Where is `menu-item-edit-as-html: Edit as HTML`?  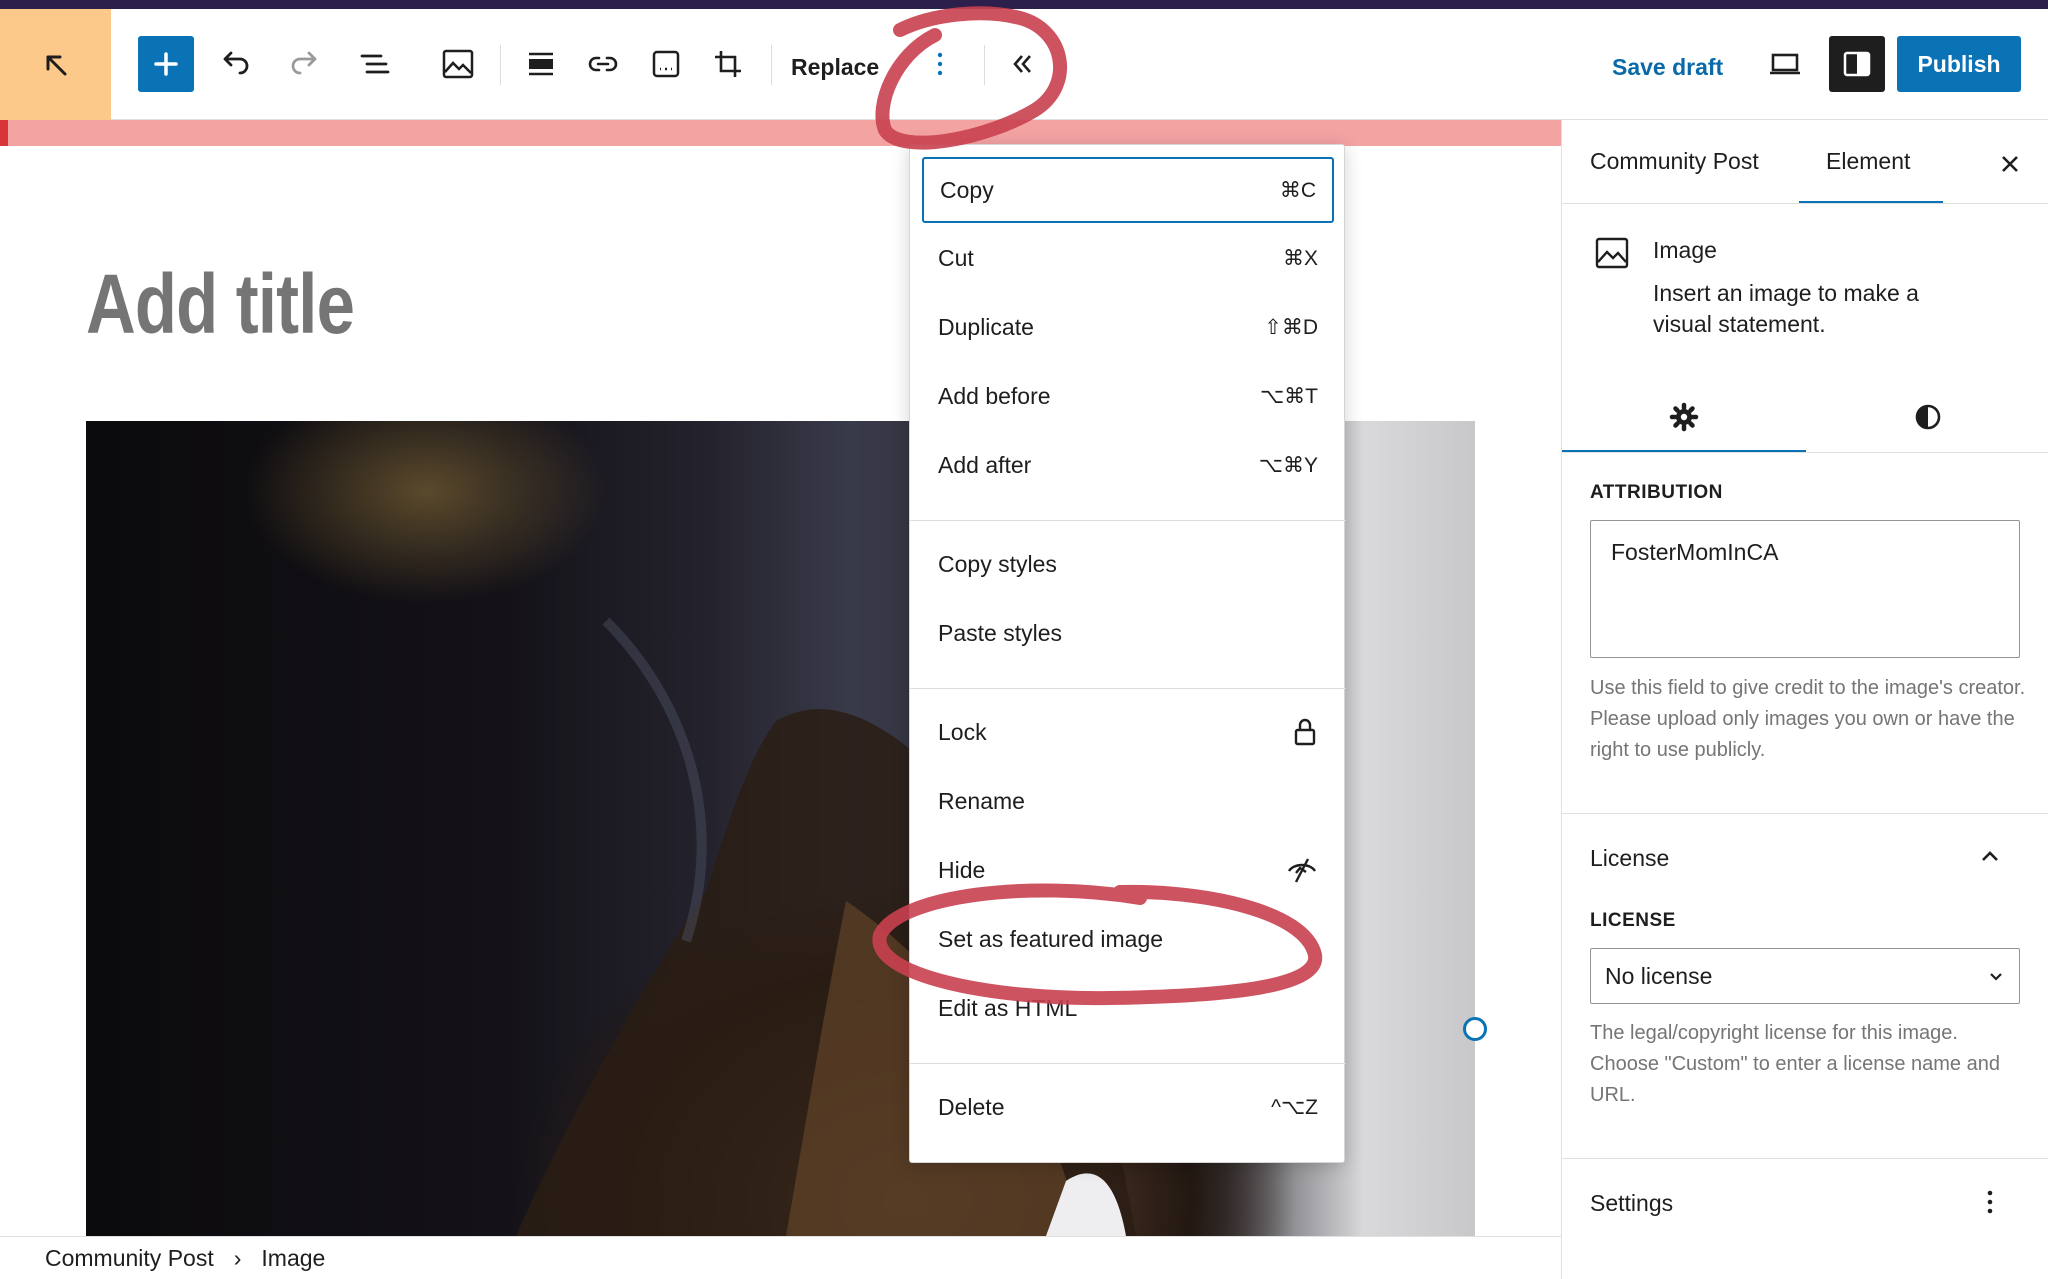
menu-item-edit-as-html: Edit as HTML is located at coordinates (1128, 1008).